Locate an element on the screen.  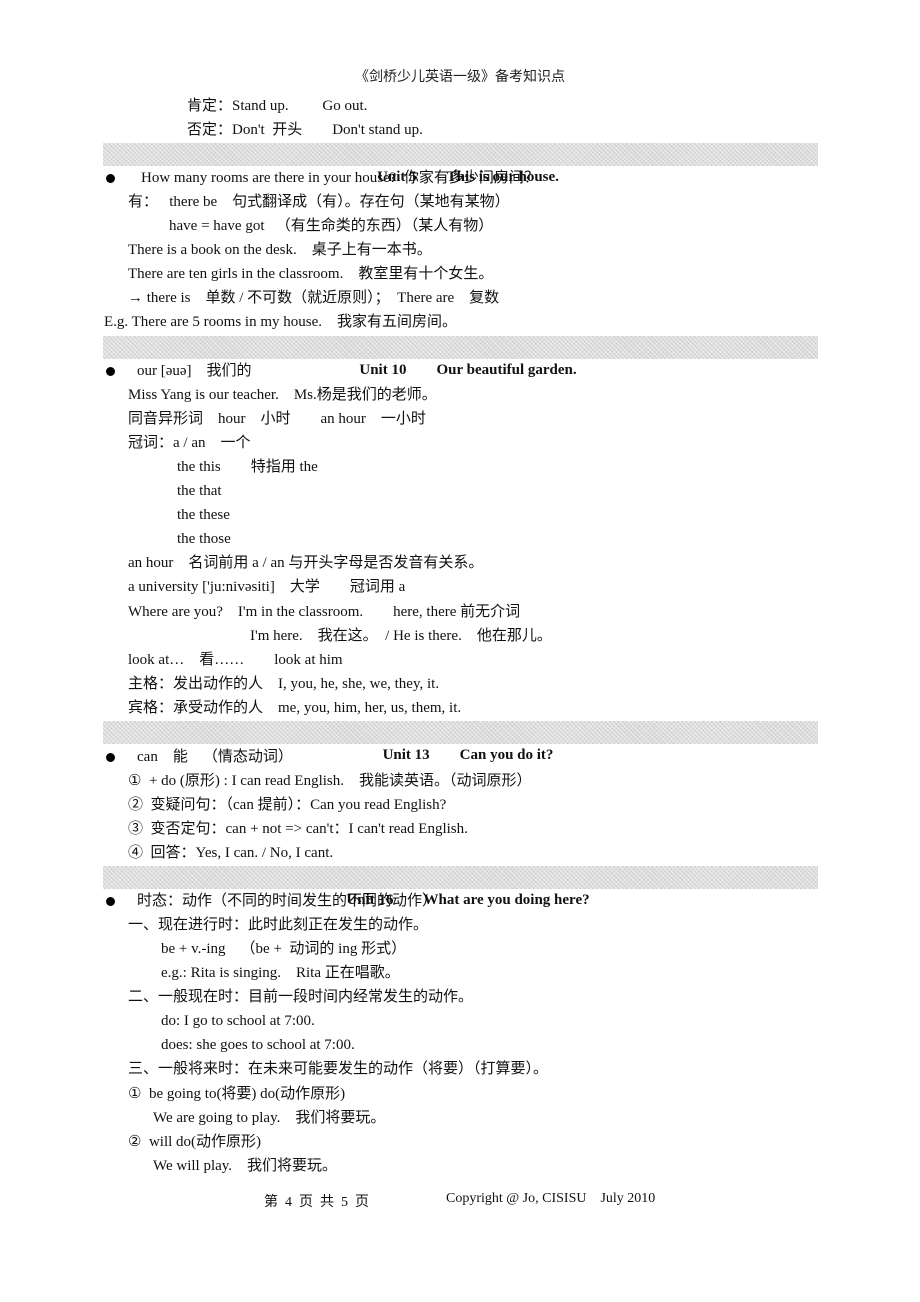
text-line: be + v.-ing （be + 动词的 ing 形式） is located at coordinates (284, 949).